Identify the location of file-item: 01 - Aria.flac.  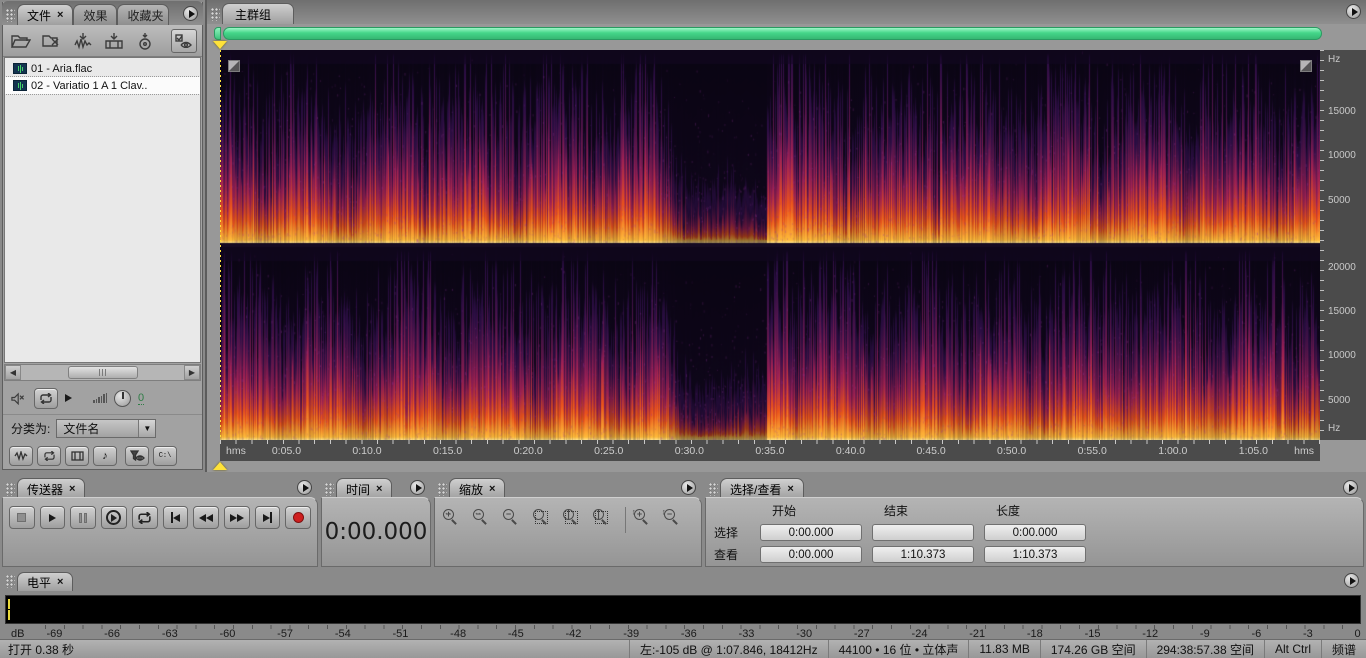
(102, 68).